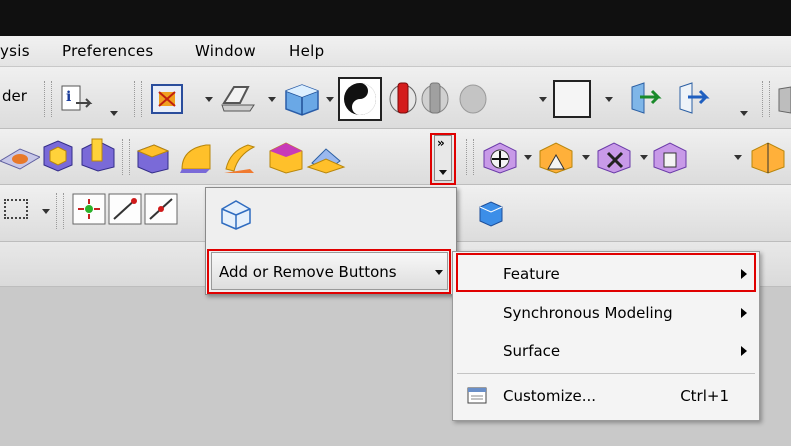 The width and height of the screenshot is (791, 446). I want to click on shaded-view-icon, so click(491, 213).